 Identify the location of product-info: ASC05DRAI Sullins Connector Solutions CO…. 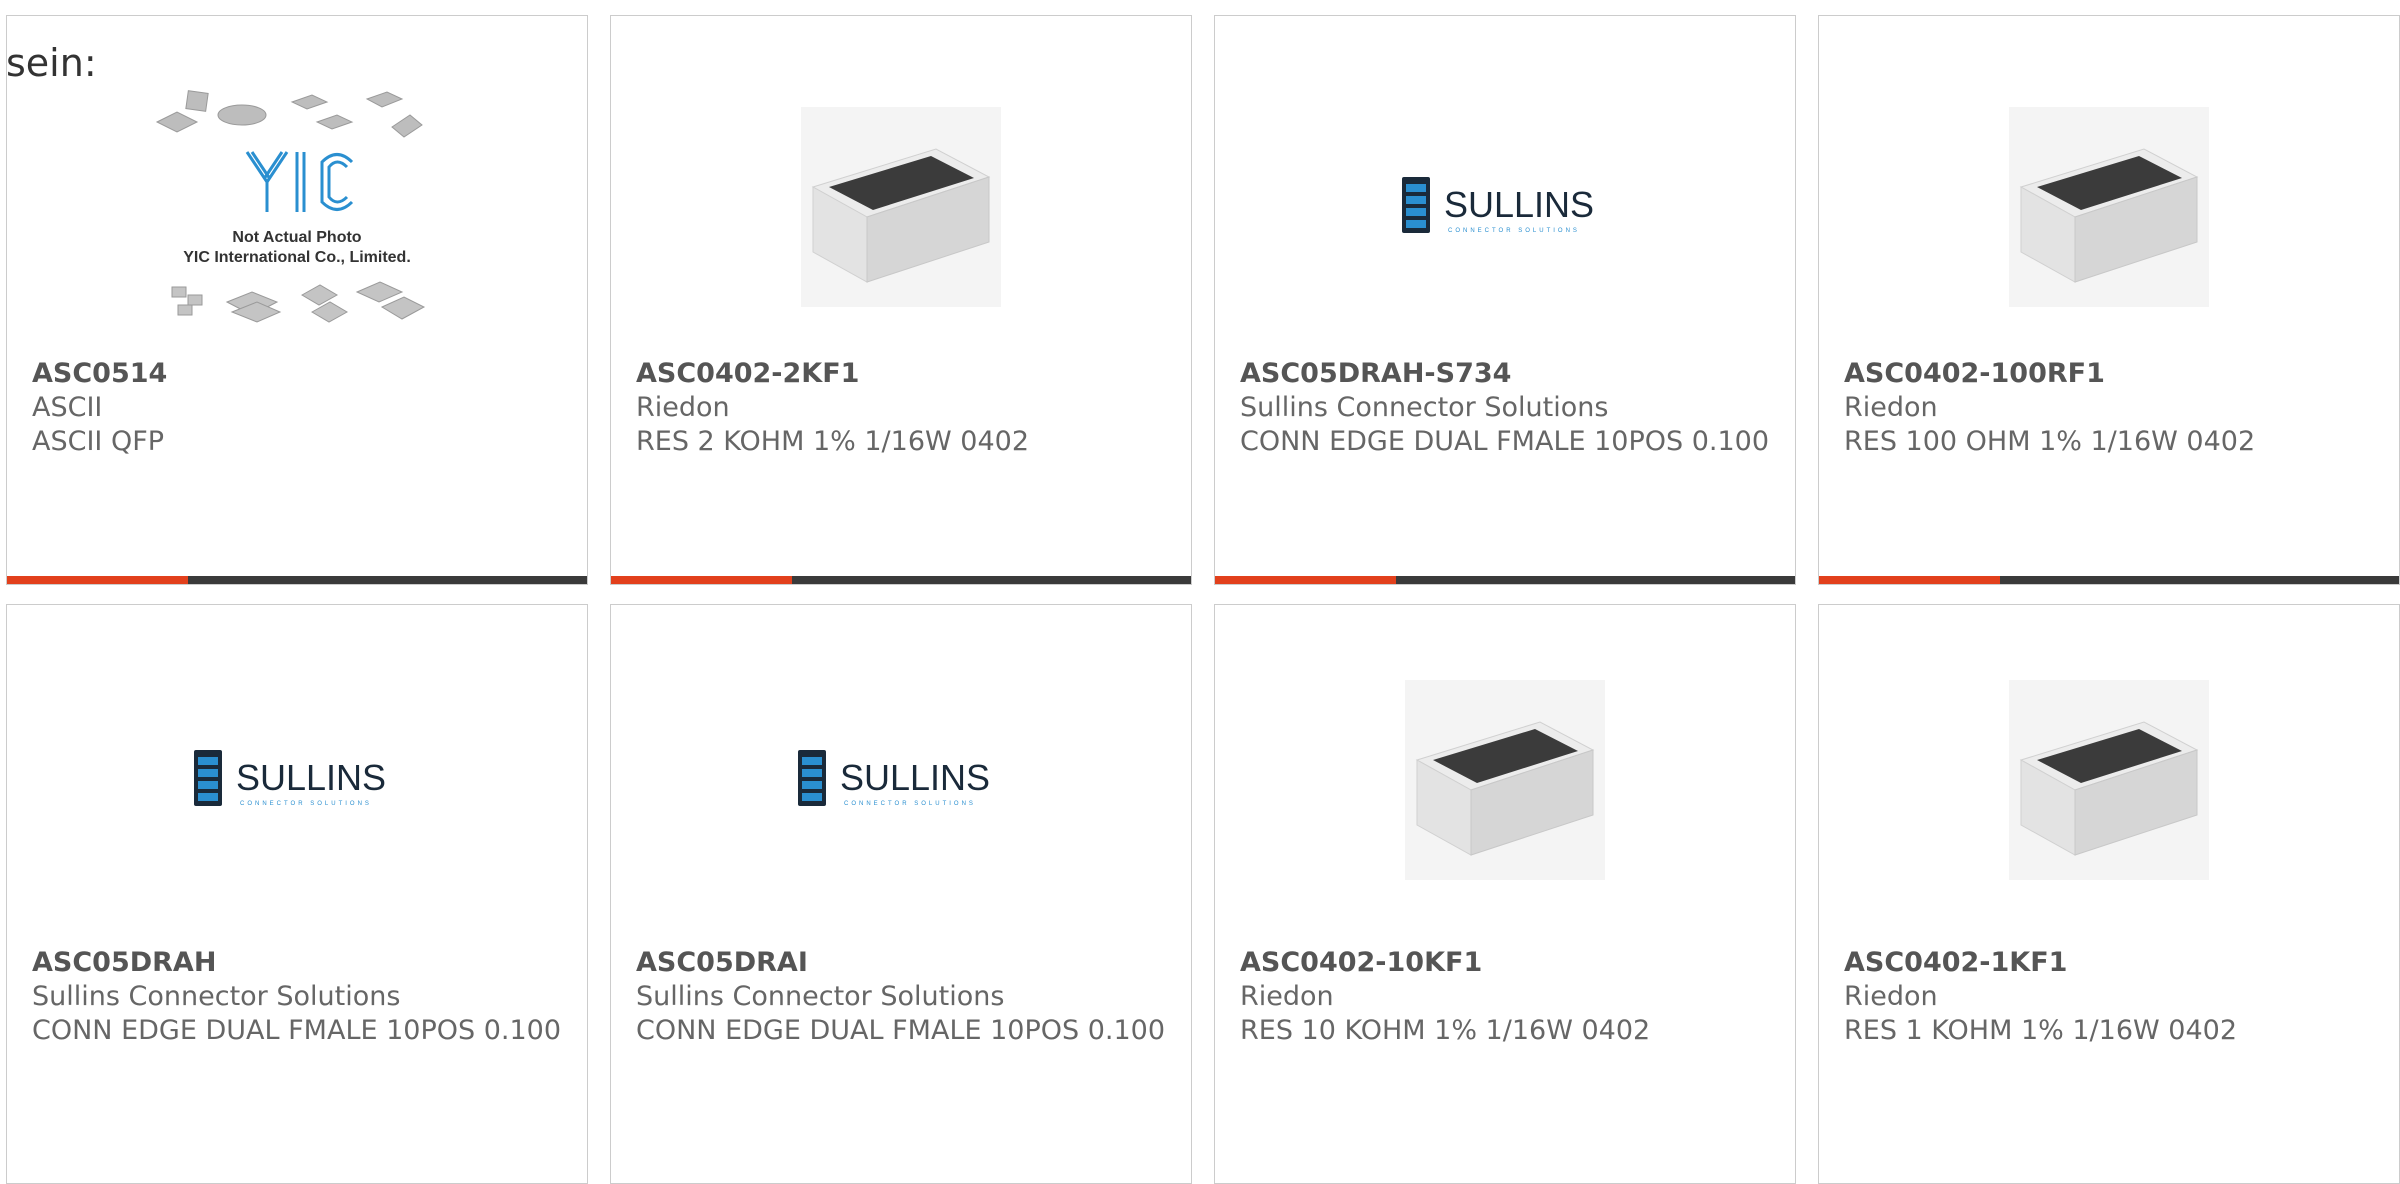
(901, 997).